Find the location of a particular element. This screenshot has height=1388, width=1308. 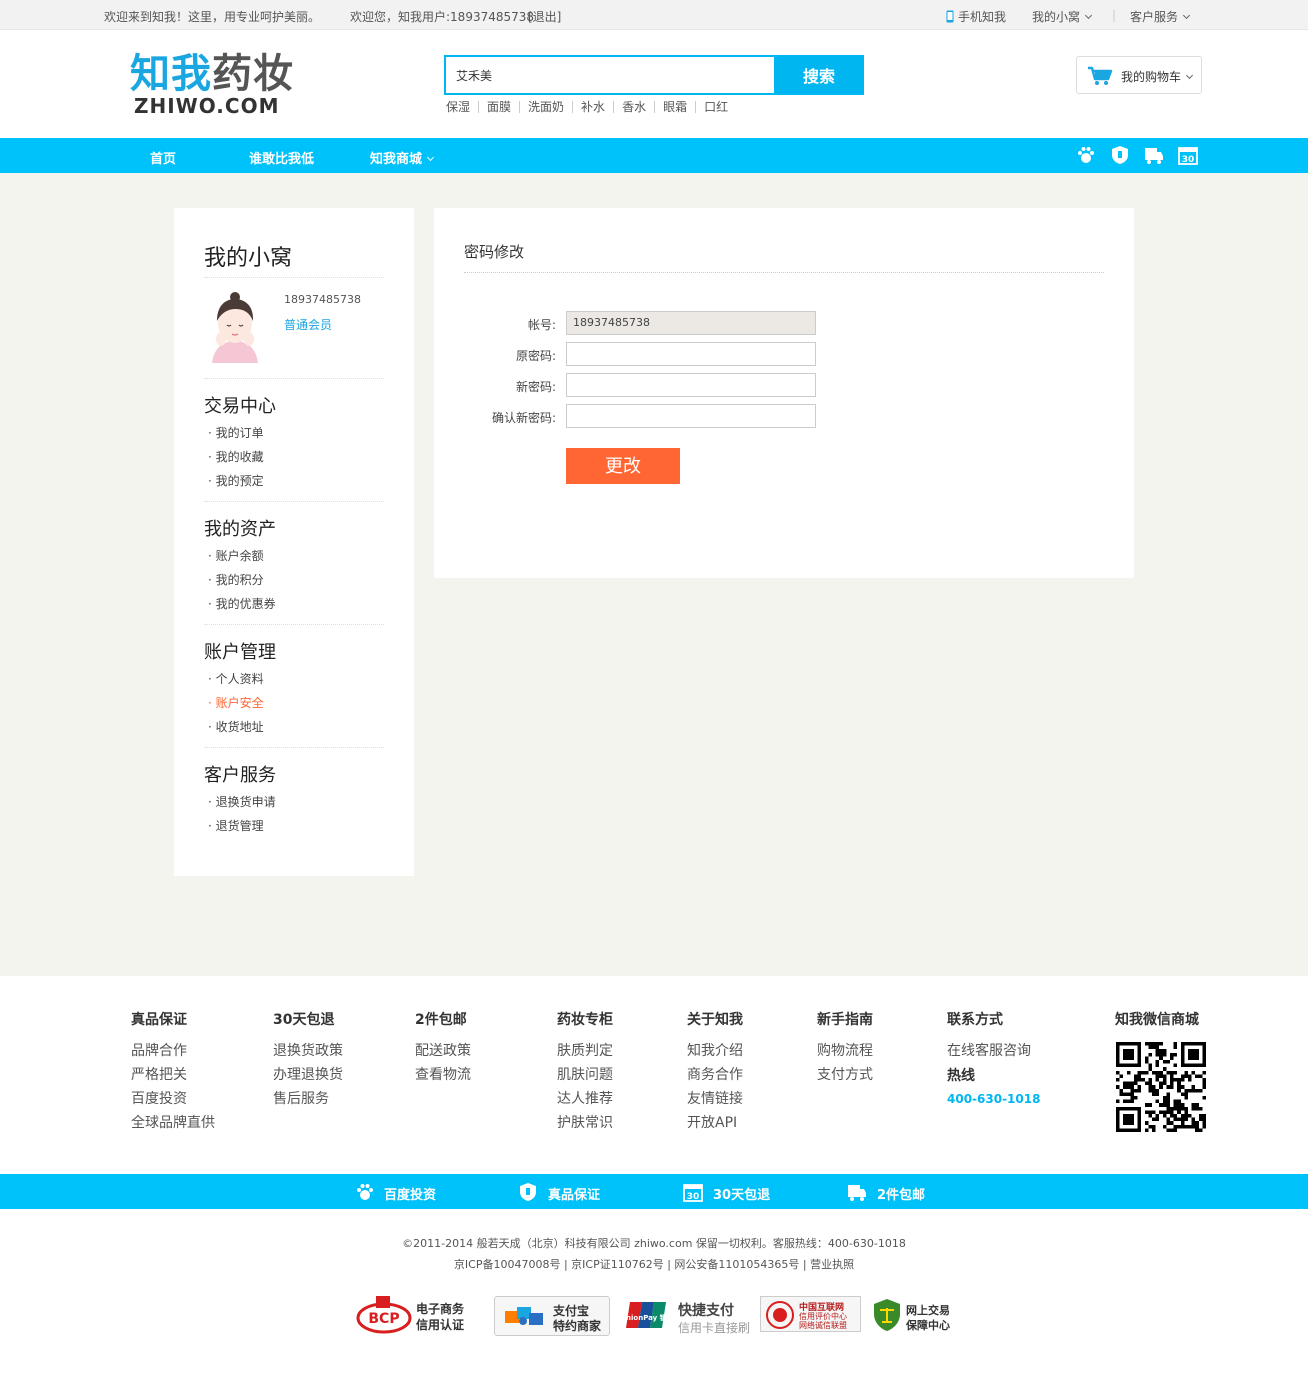

my-nest-label: 我的小窝 is located at coordinates (1056, 17).